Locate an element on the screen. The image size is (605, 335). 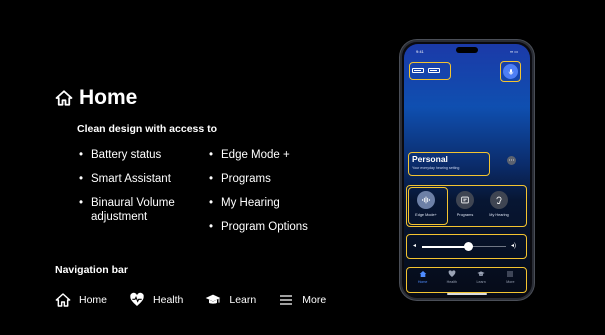
battery-highlight is located at coordinates (430, 71).